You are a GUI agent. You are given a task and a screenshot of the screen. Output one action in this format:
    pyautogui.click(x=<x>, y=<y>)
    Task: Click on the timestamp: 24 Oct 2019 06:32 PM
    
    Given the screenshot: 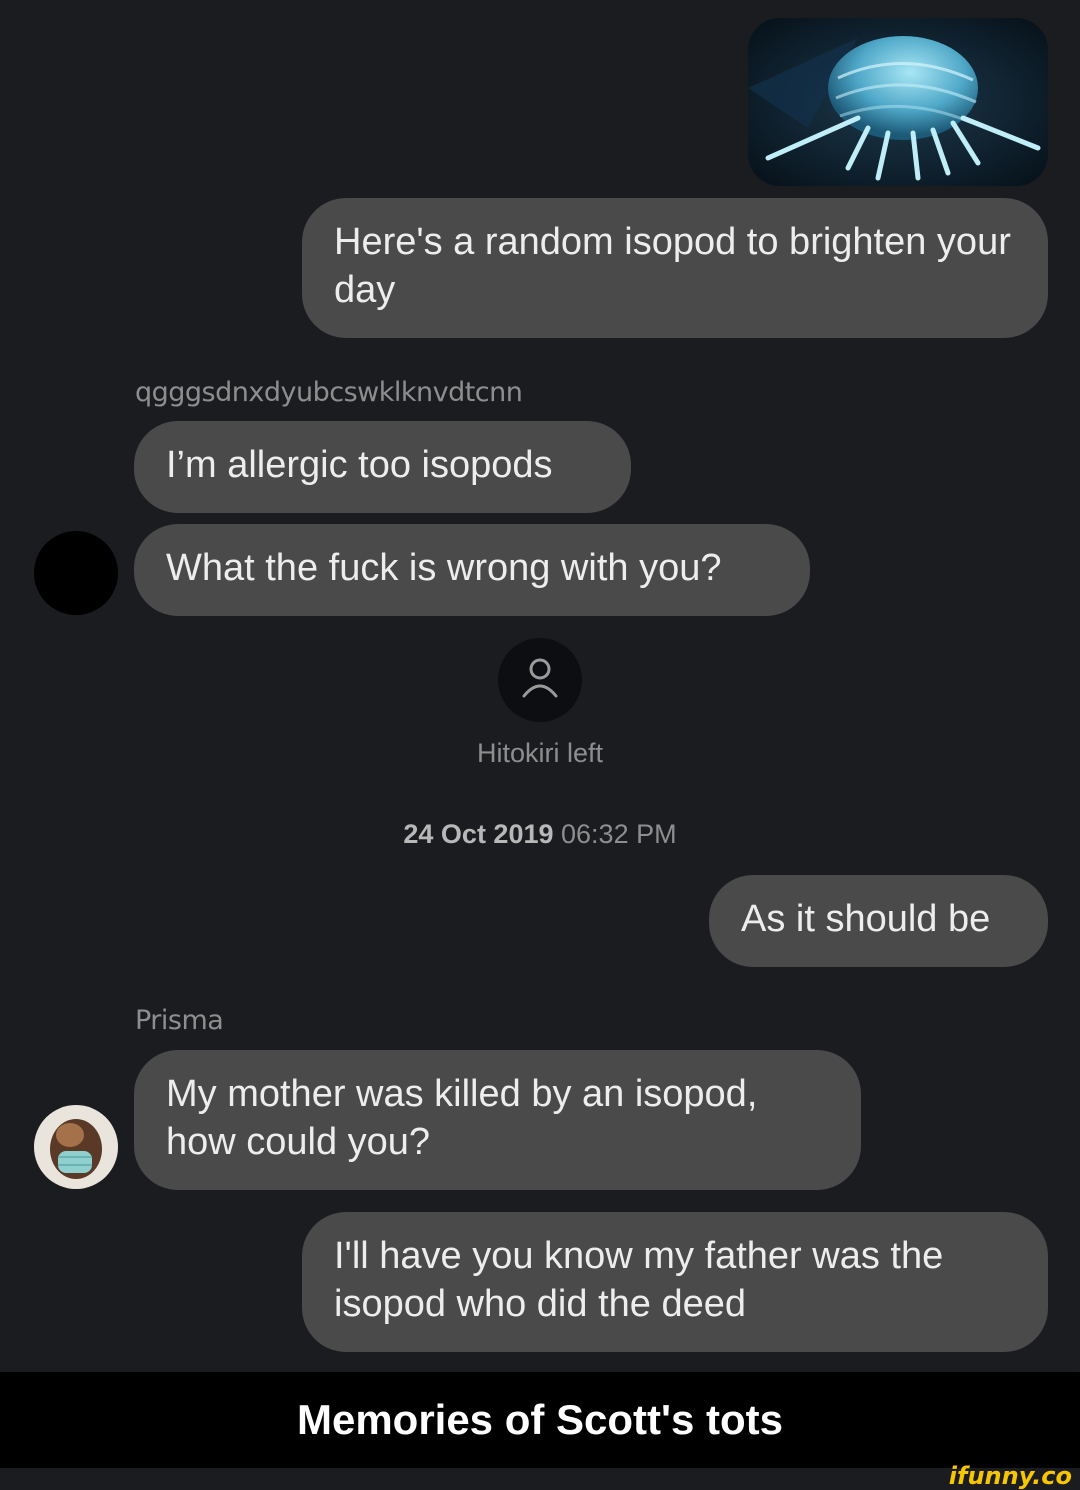 What is the action you would take?
    pyautogui.click(x=540, y=834)
    